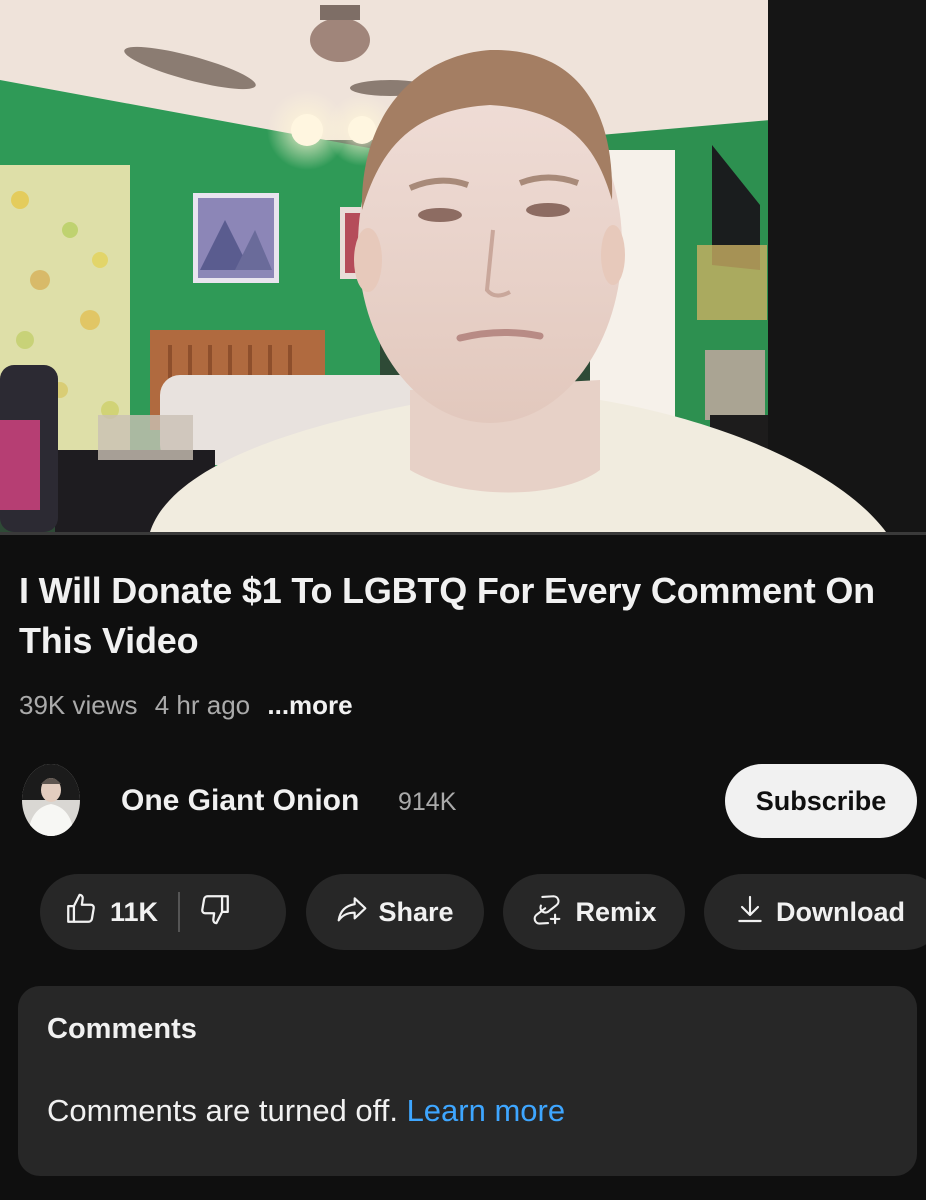 This screenshot has width=926, height=1200. Describe the element at coordinates (240, 801) in the screenshot. I see `channel-name: One Giant Onion` at that location.